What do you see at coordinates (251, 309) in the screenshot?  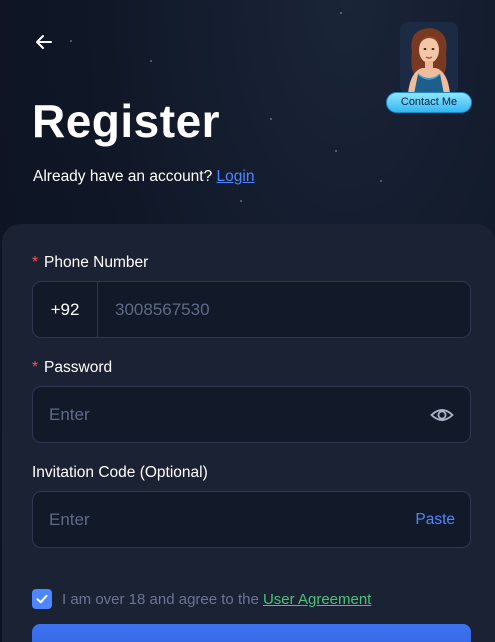 I see `phone-field: +92 3008567530` at bounding box center [251, 309].